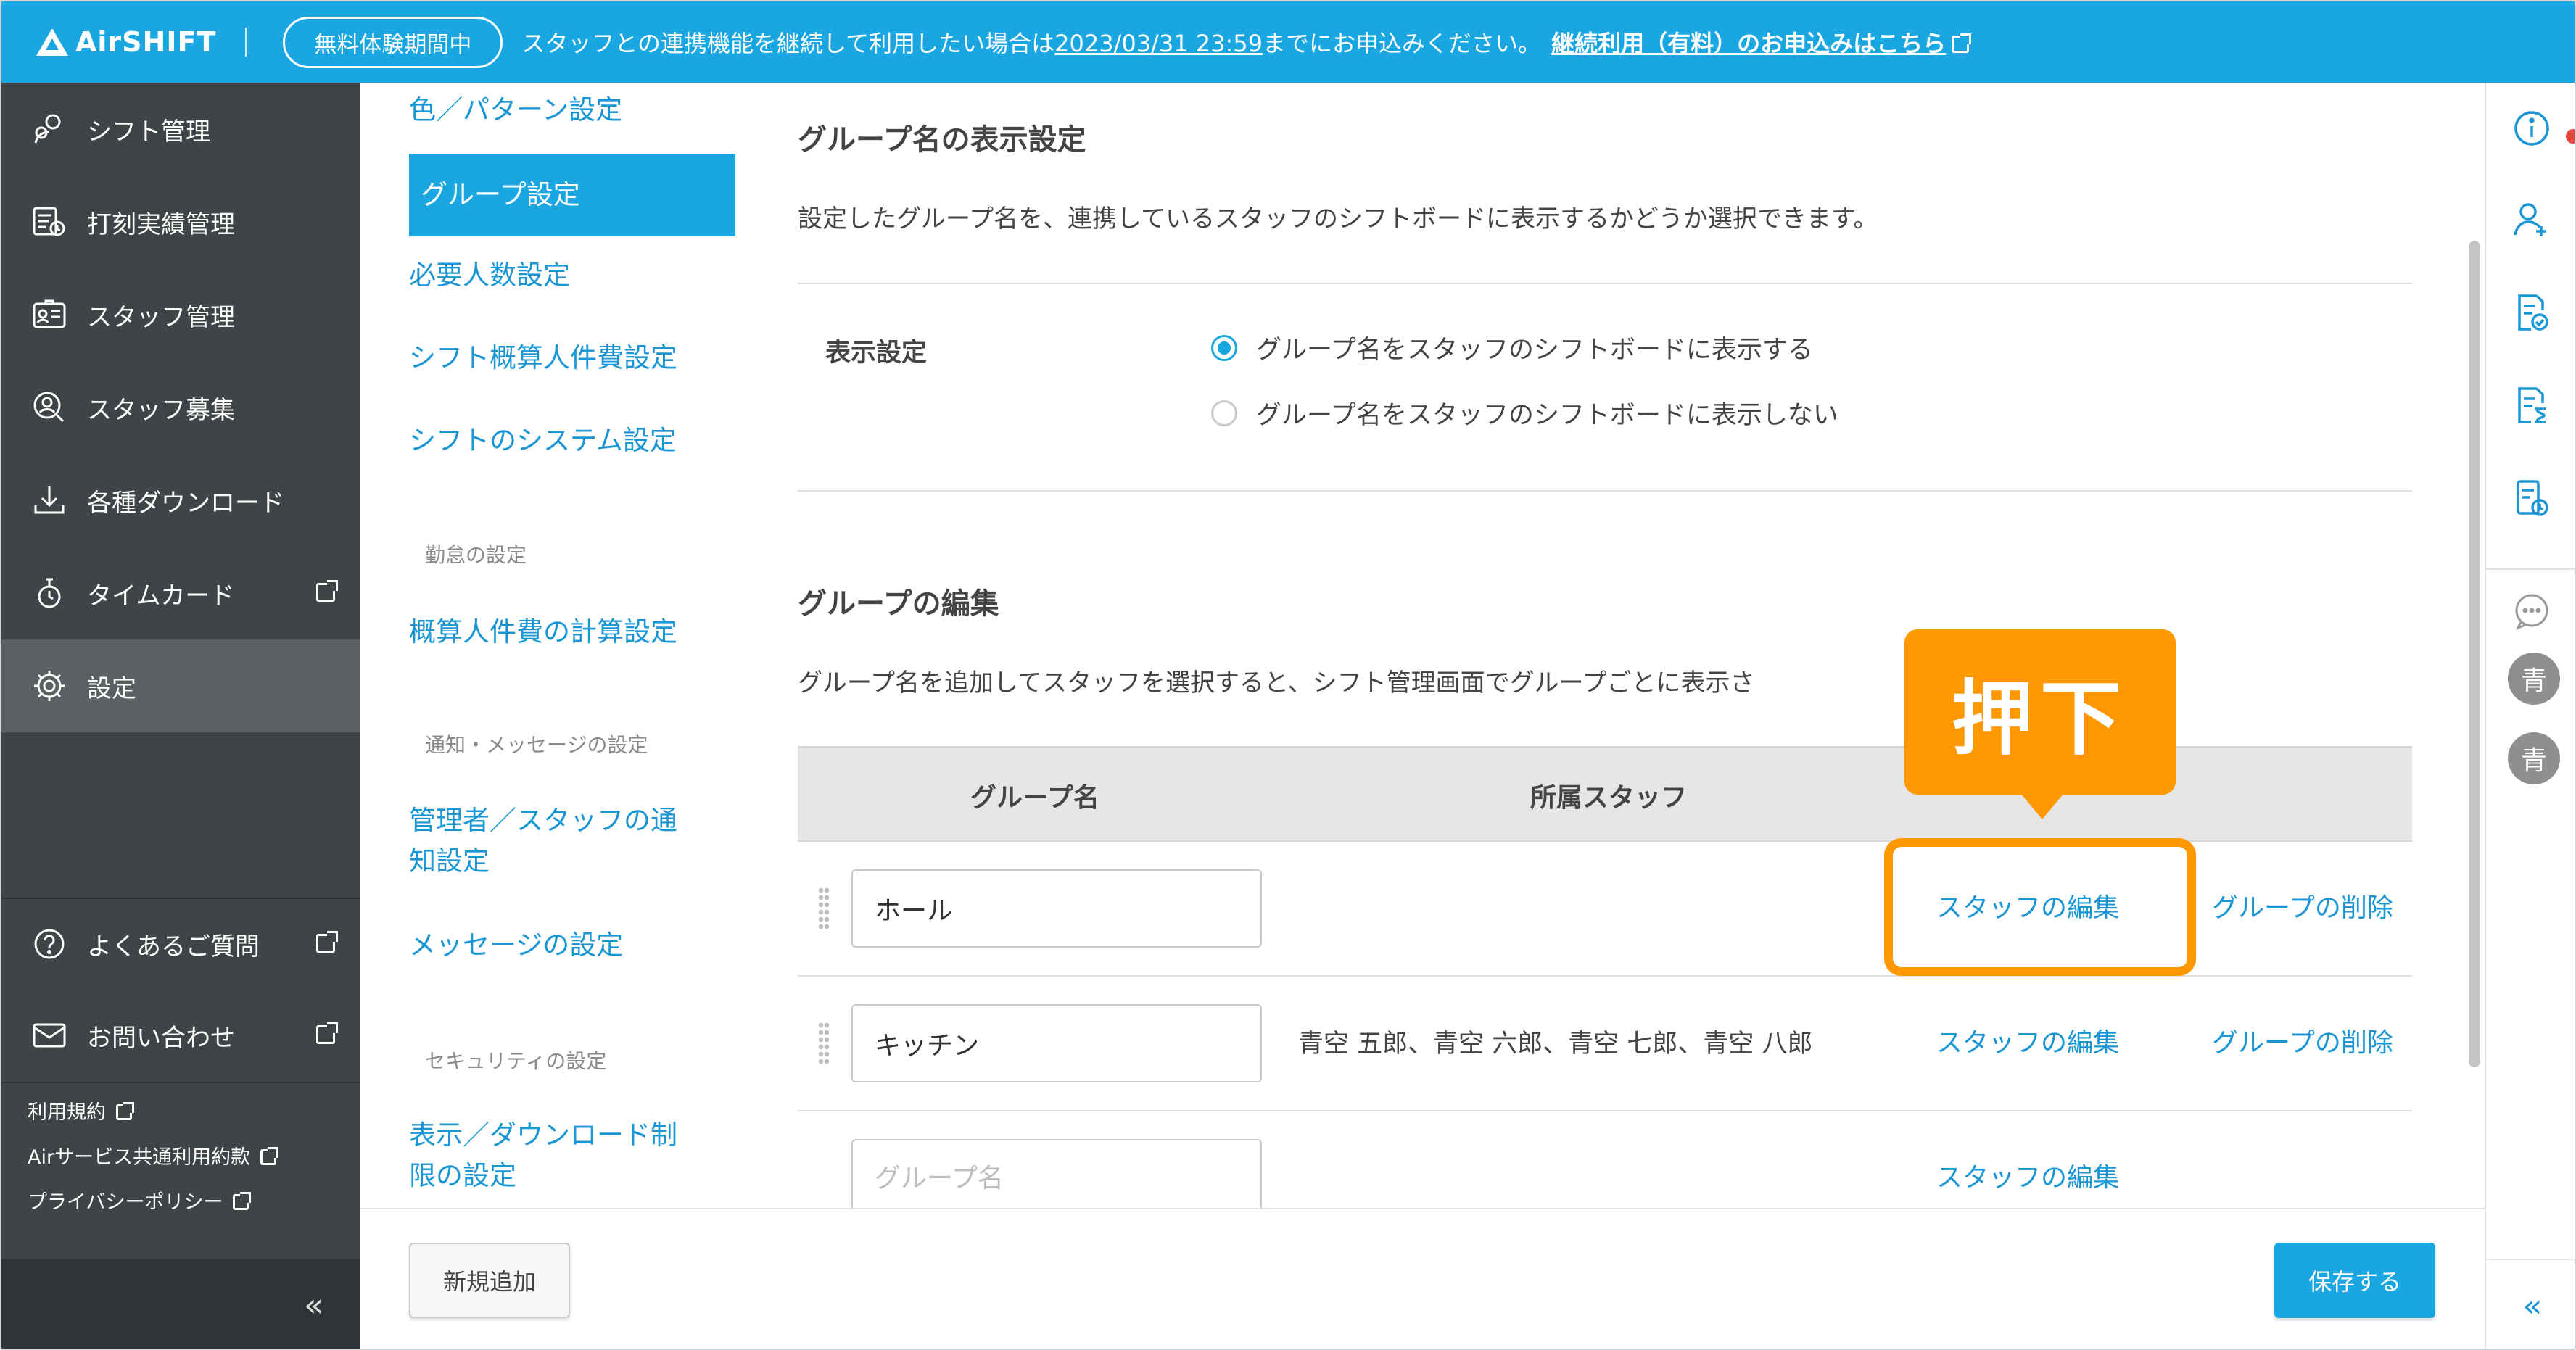 Image resolution: width=2576 pixels, height=1350 pixels. I want to click on document-clock-icon, so click(2532, 498).